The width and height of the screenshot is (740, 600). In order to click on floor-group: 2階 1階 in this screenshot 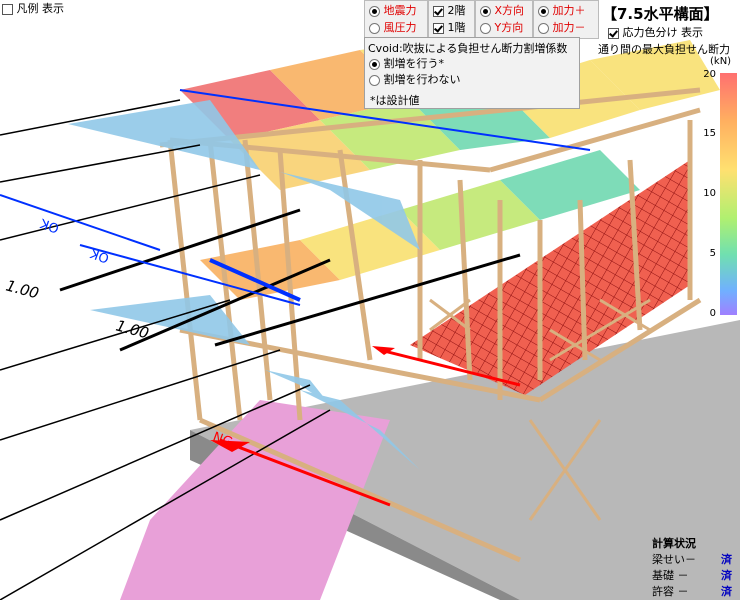, I will do `click(451, 19)`.